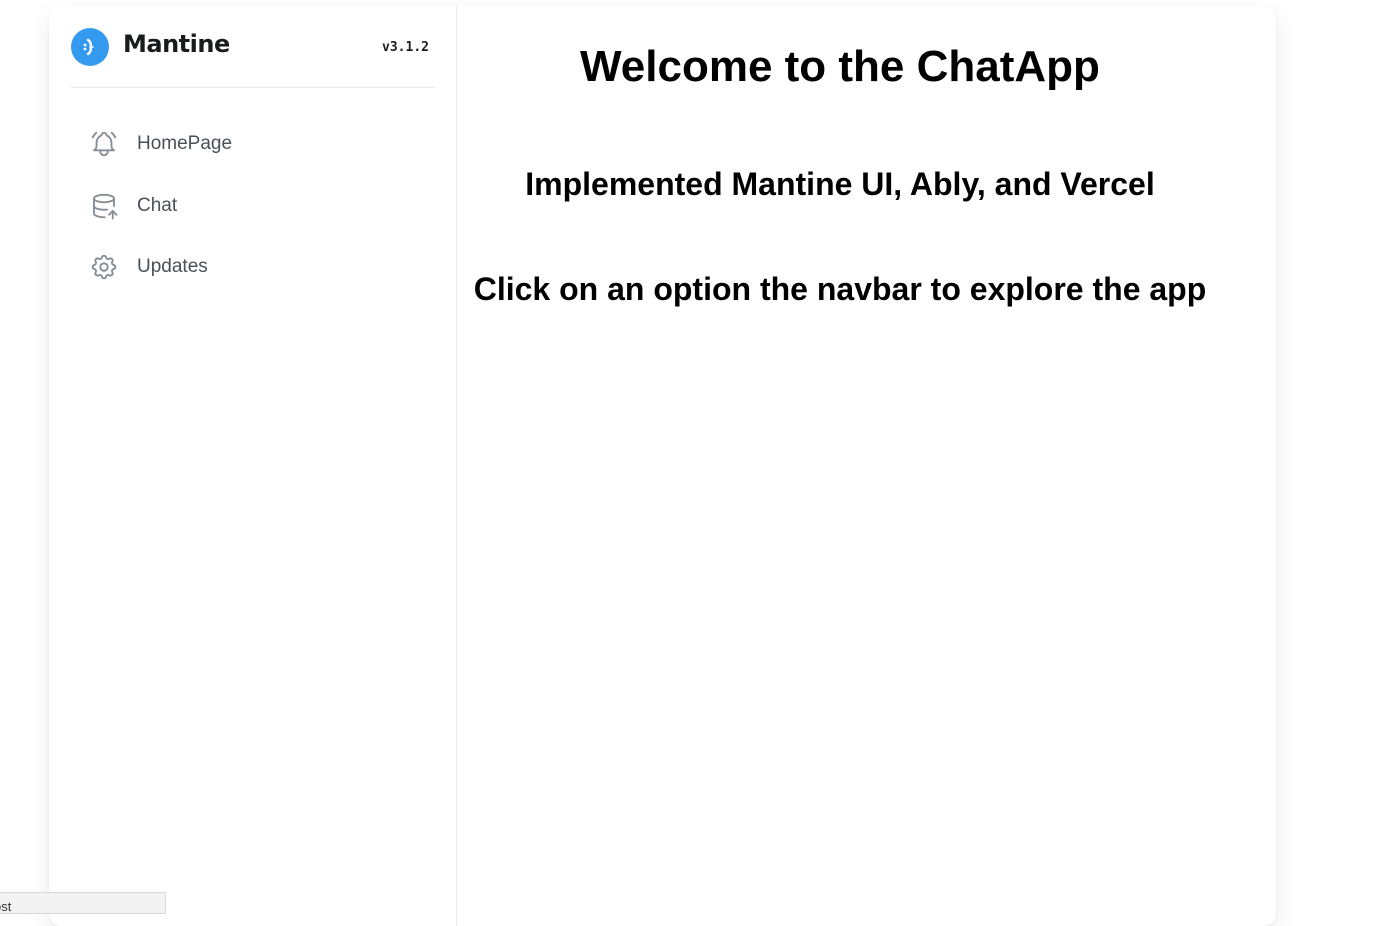 The width and height of the screenshot is (1386, 926). I want to click on nav-list: HomePage Chat Updates, so click(253, 213).